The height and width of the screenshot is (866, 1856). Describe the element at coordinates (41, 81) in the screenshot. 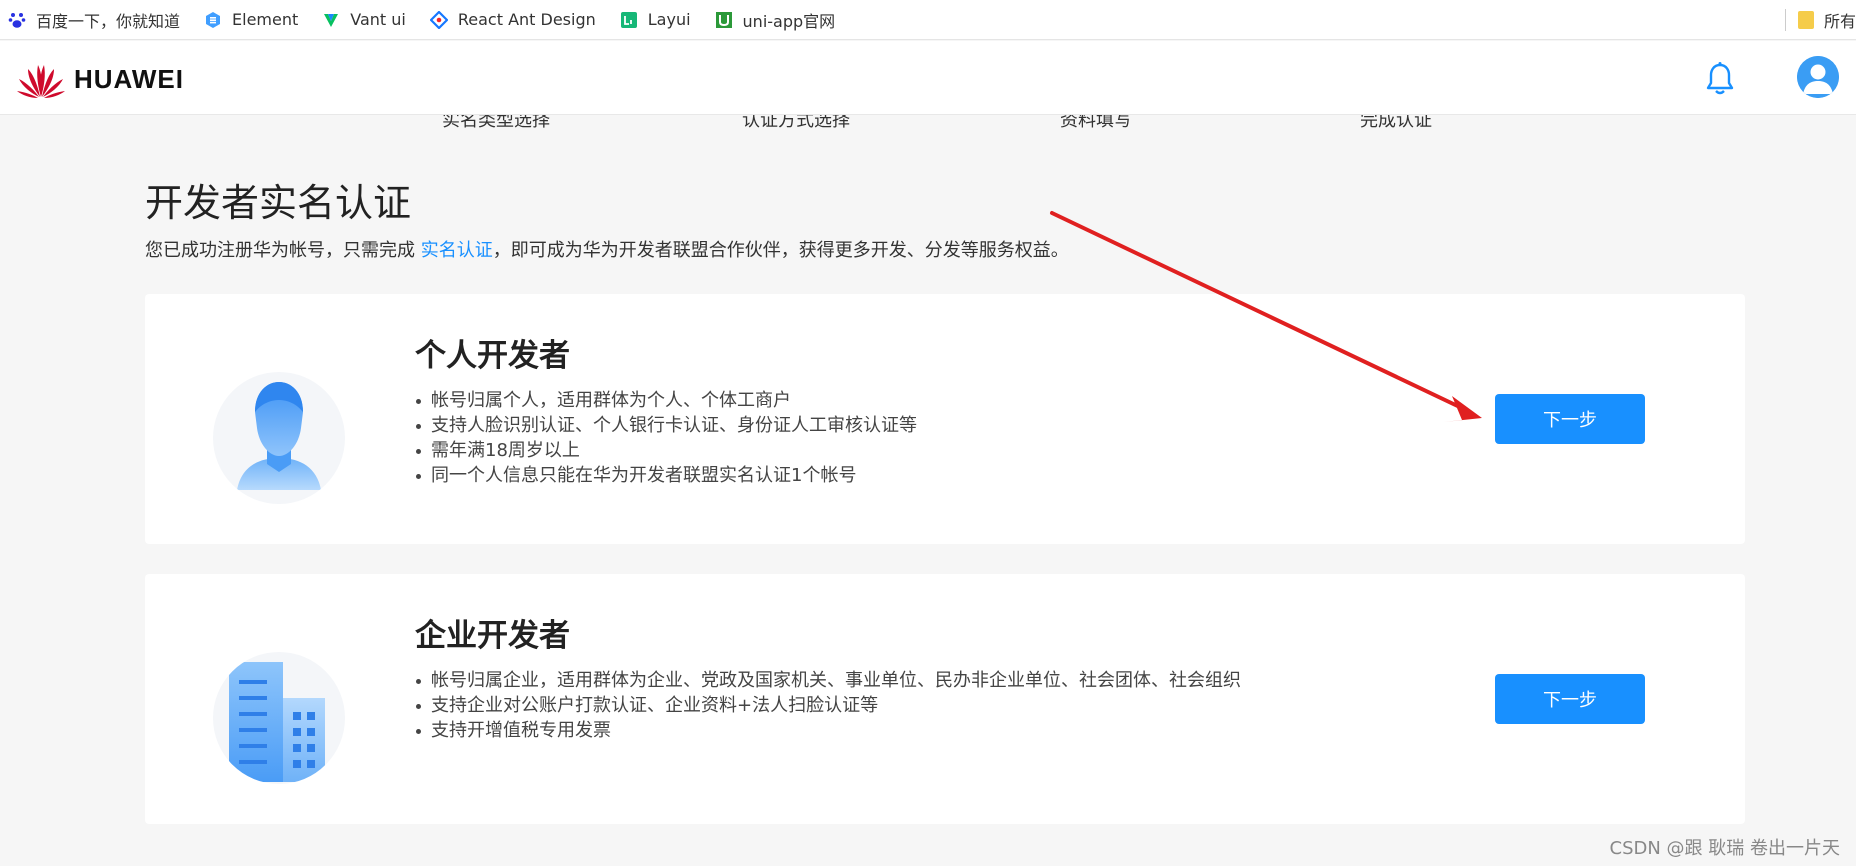

I see `huawei-flower-icon` at that location.